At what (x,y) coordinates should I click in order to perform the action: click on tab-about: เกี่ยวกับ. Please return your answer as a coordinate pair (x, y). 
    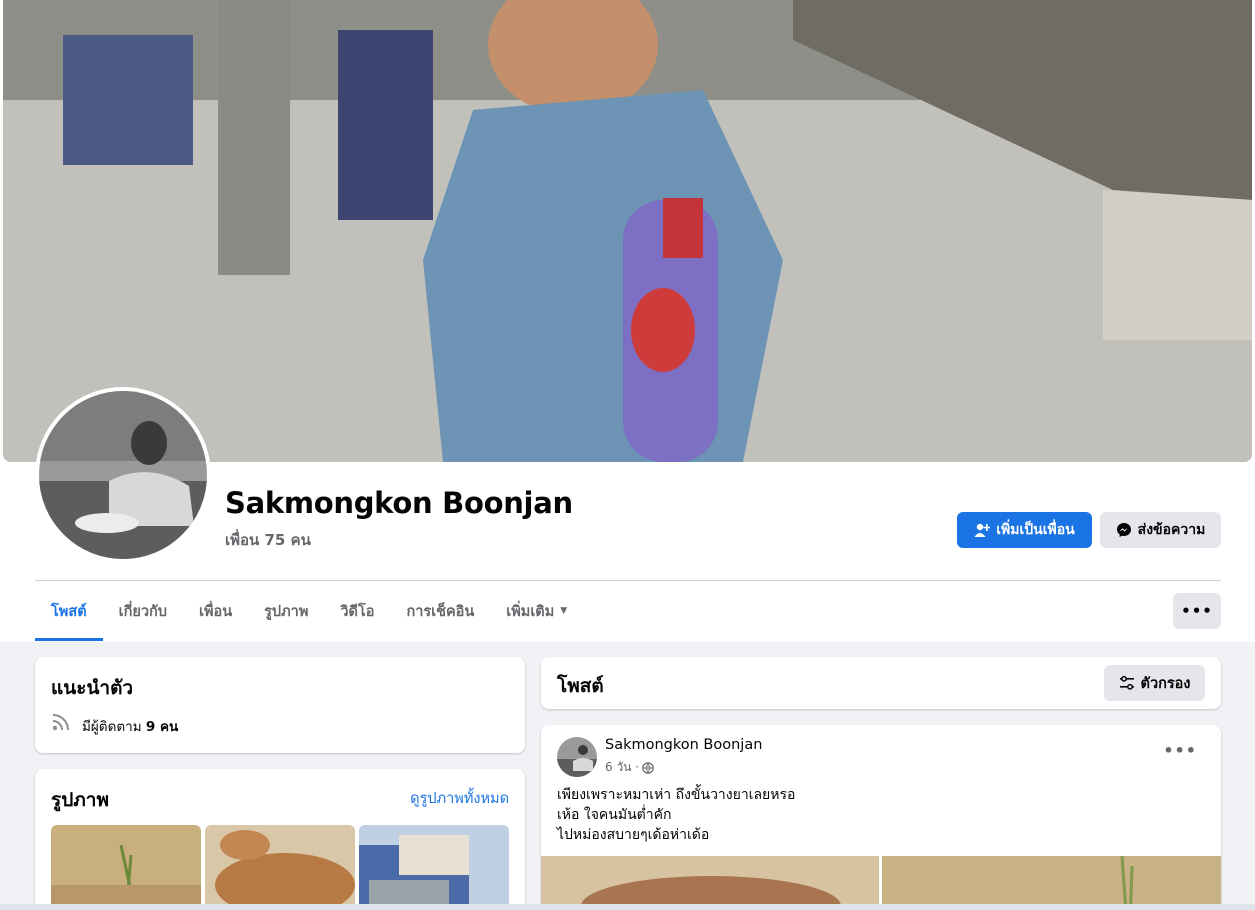
    Looking at the image, I should click on (143, 611).